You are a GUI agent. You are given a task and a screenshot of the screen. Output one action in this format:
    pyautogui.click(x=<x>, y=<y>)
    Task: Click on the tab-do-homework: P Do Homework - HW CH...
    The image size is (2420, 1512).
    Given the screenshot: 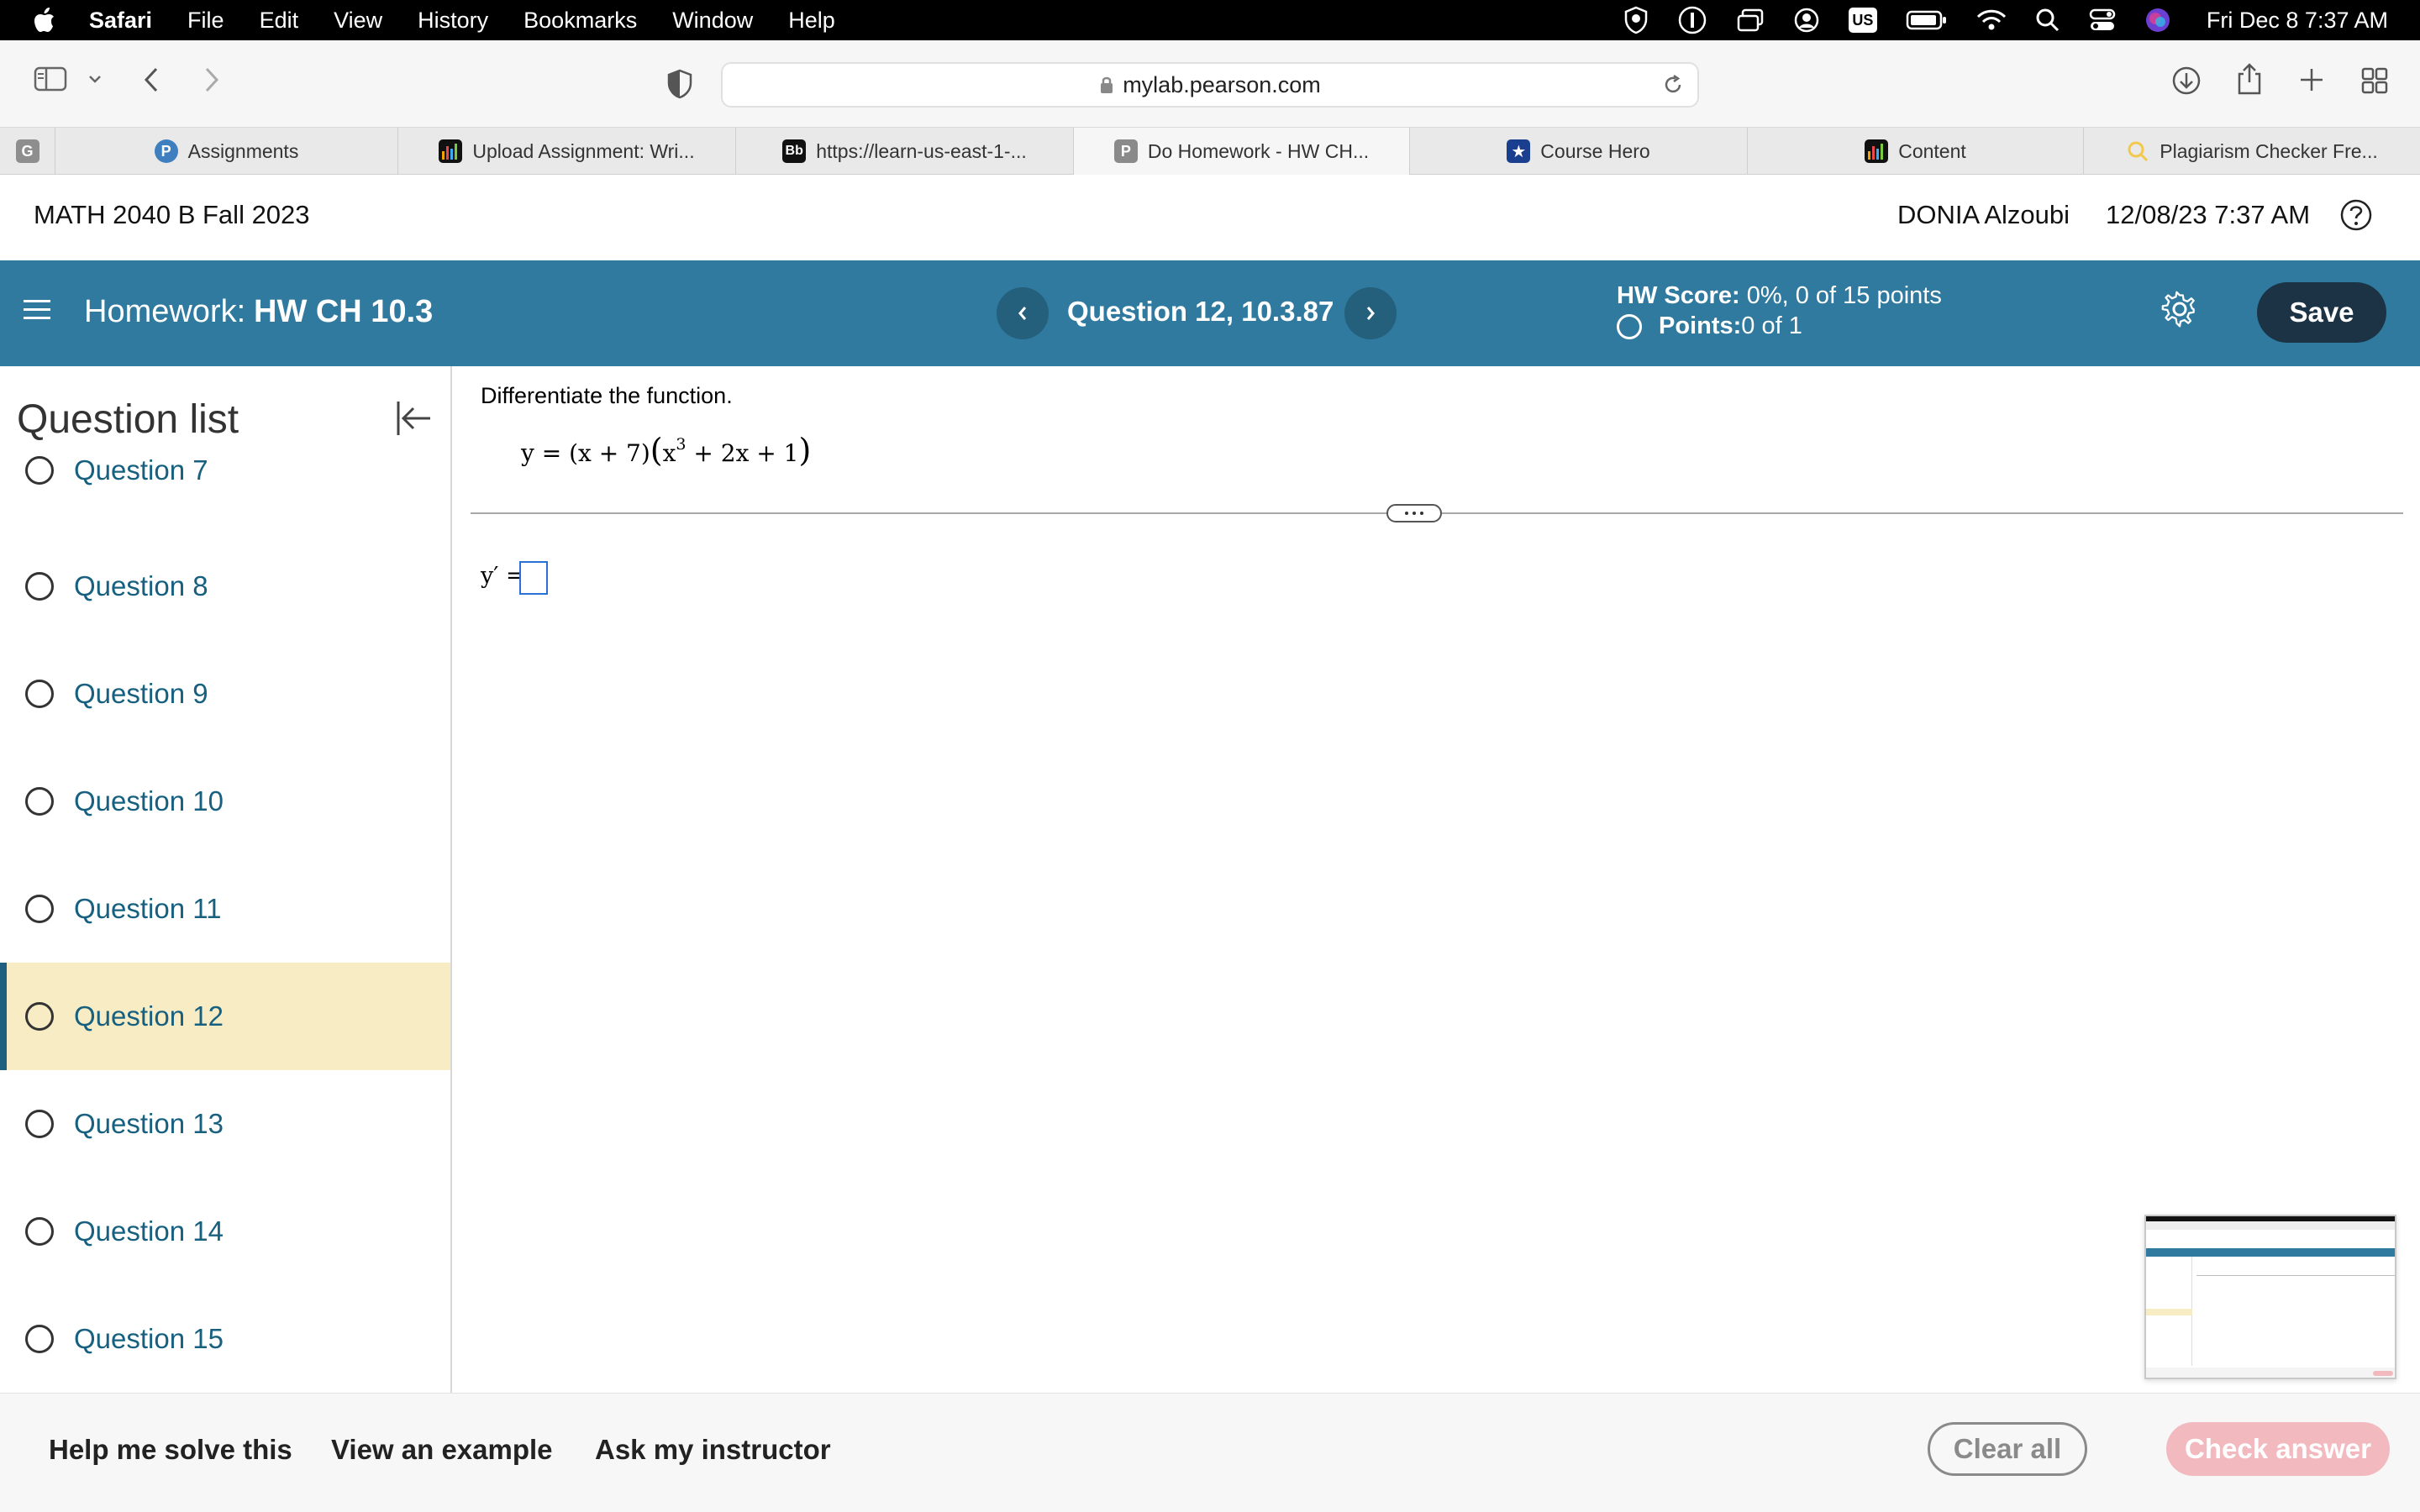 What is the action you would take?
    pyautogui.click(x=1242, y=151)
    